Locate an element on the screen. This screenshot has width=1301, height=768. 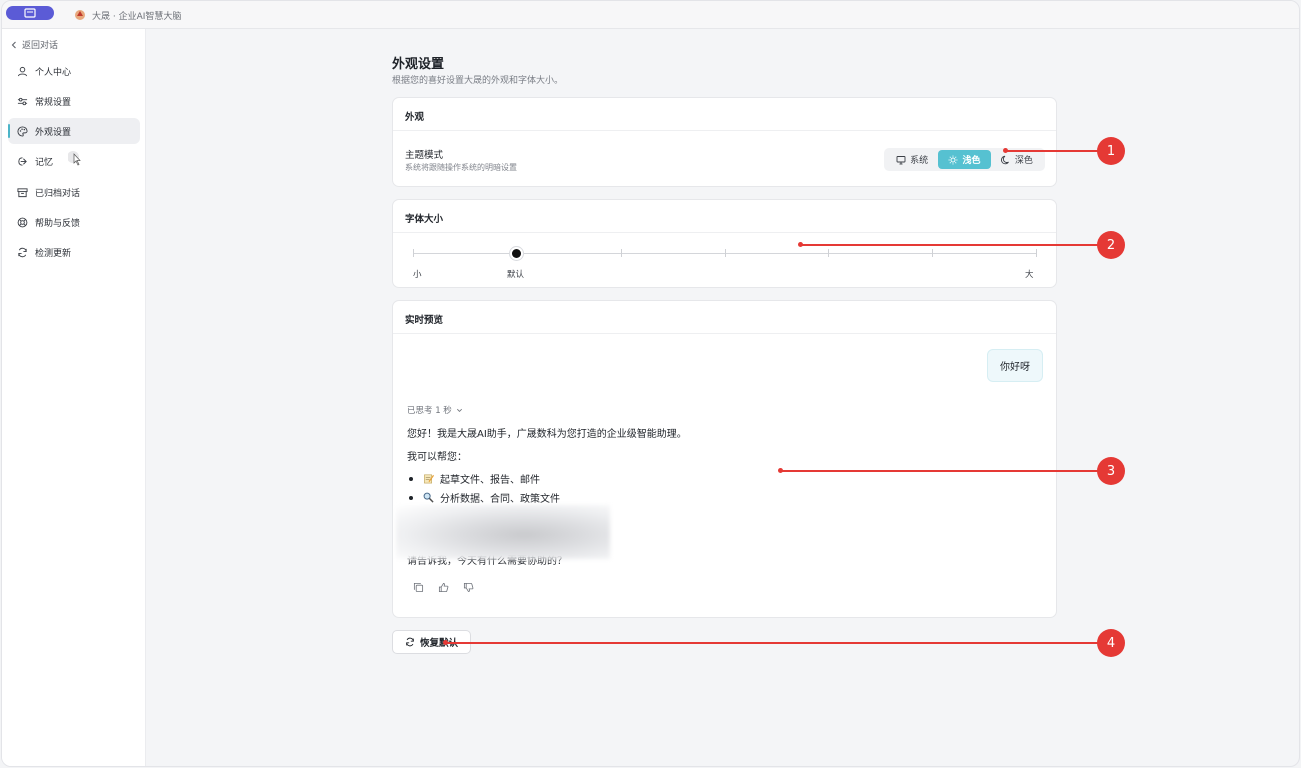
callout-badge-1: 1 is located at coordinates (1111, 151).